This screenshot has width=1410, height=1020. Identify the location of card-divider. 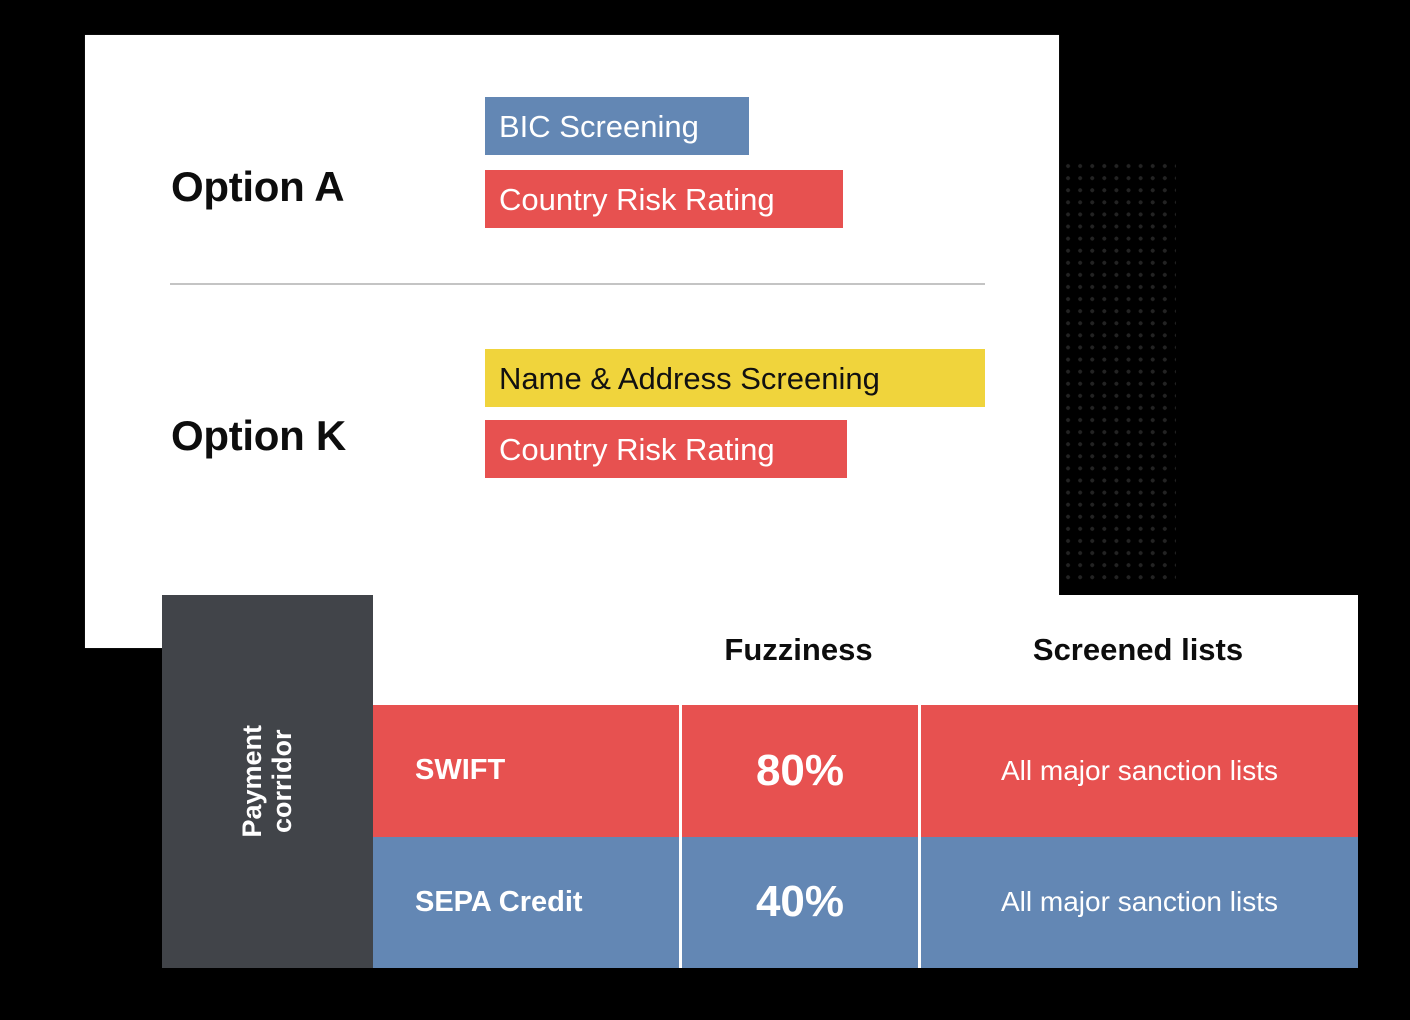
(577, 284).